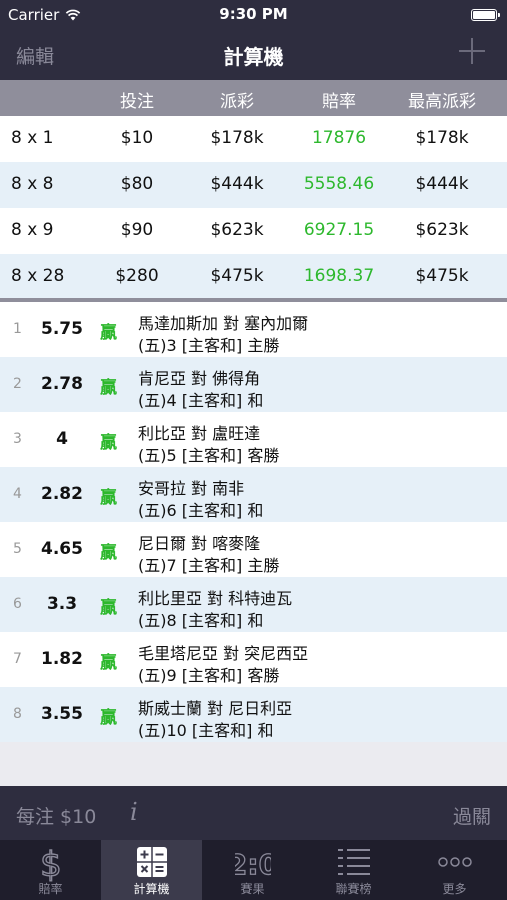 The image size is (507, 900). Describe the element at coordinates (485, 15) in the screenshot. I see `battery-icon` at that location.